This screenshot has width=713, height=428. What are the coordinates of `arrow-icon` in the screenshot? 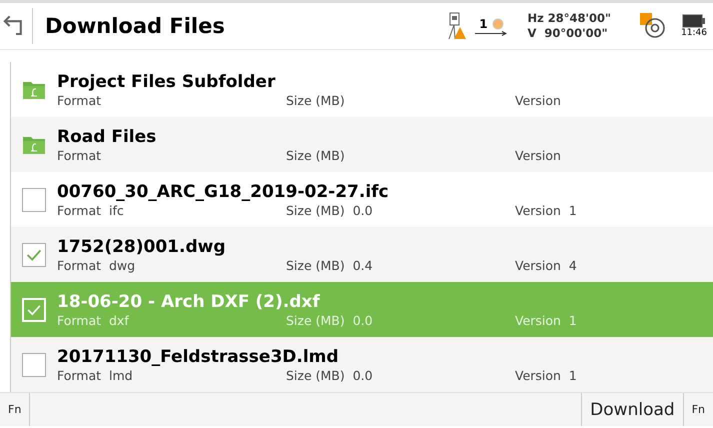 It's located at (491, 33).